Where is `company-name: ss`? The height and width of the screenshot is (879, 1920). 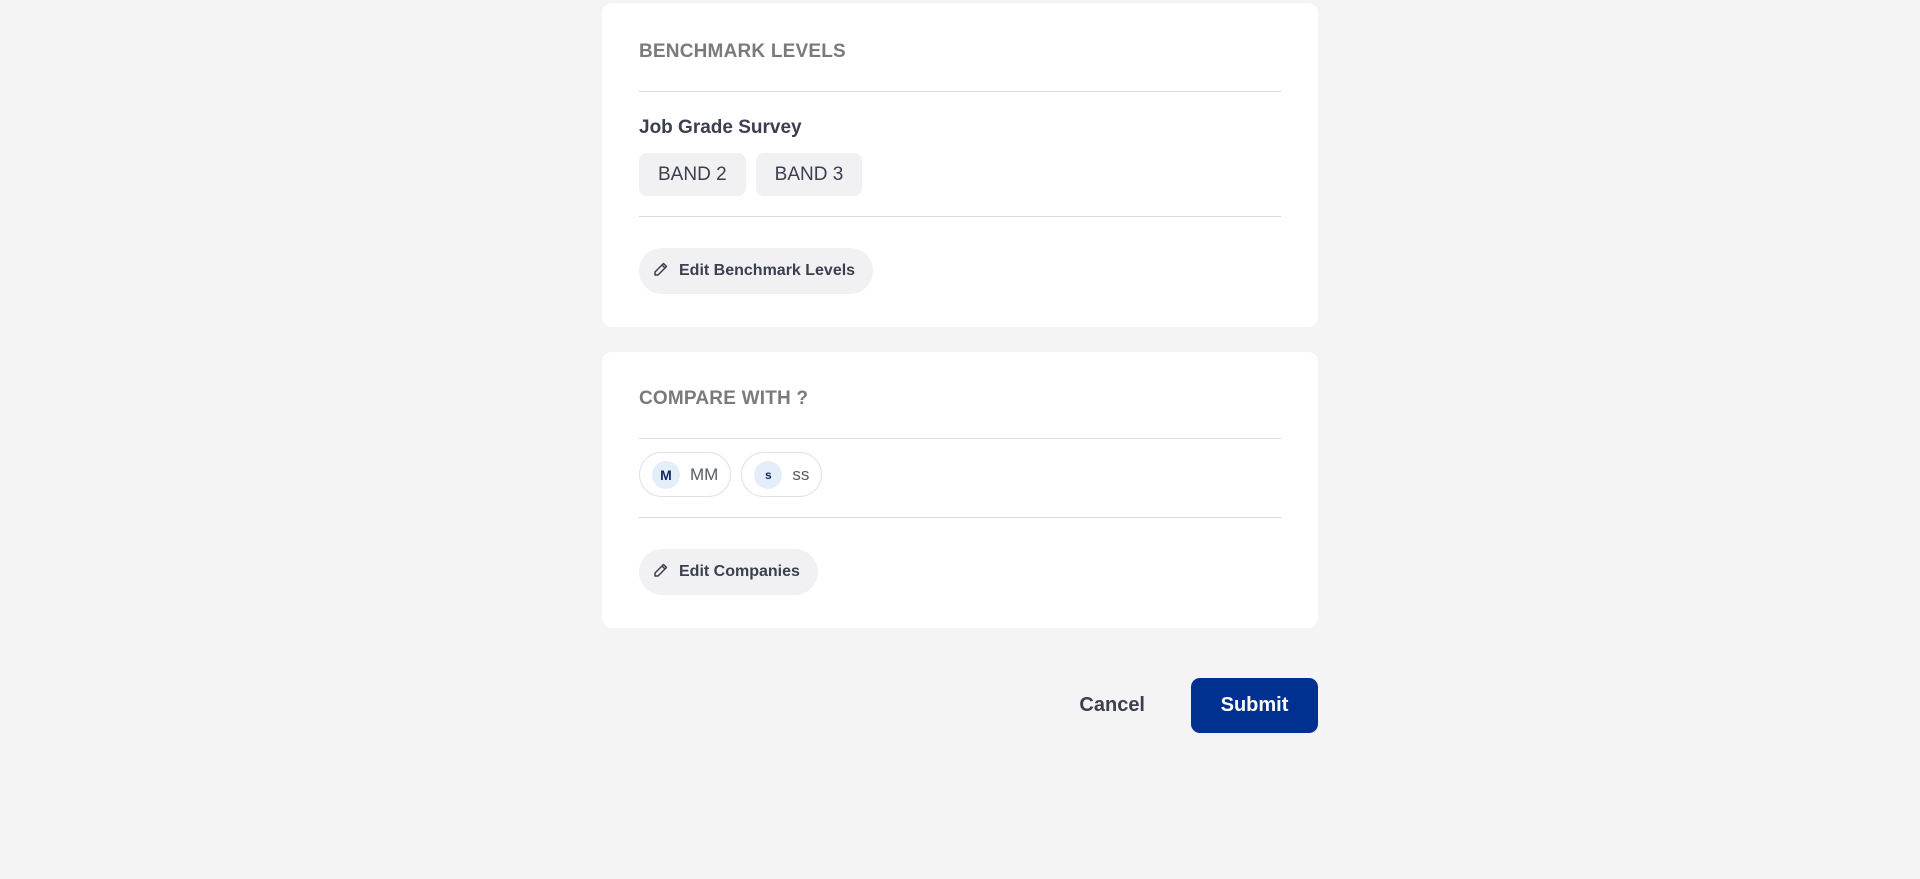
company-name: ss is located at coordinates (801, 474).